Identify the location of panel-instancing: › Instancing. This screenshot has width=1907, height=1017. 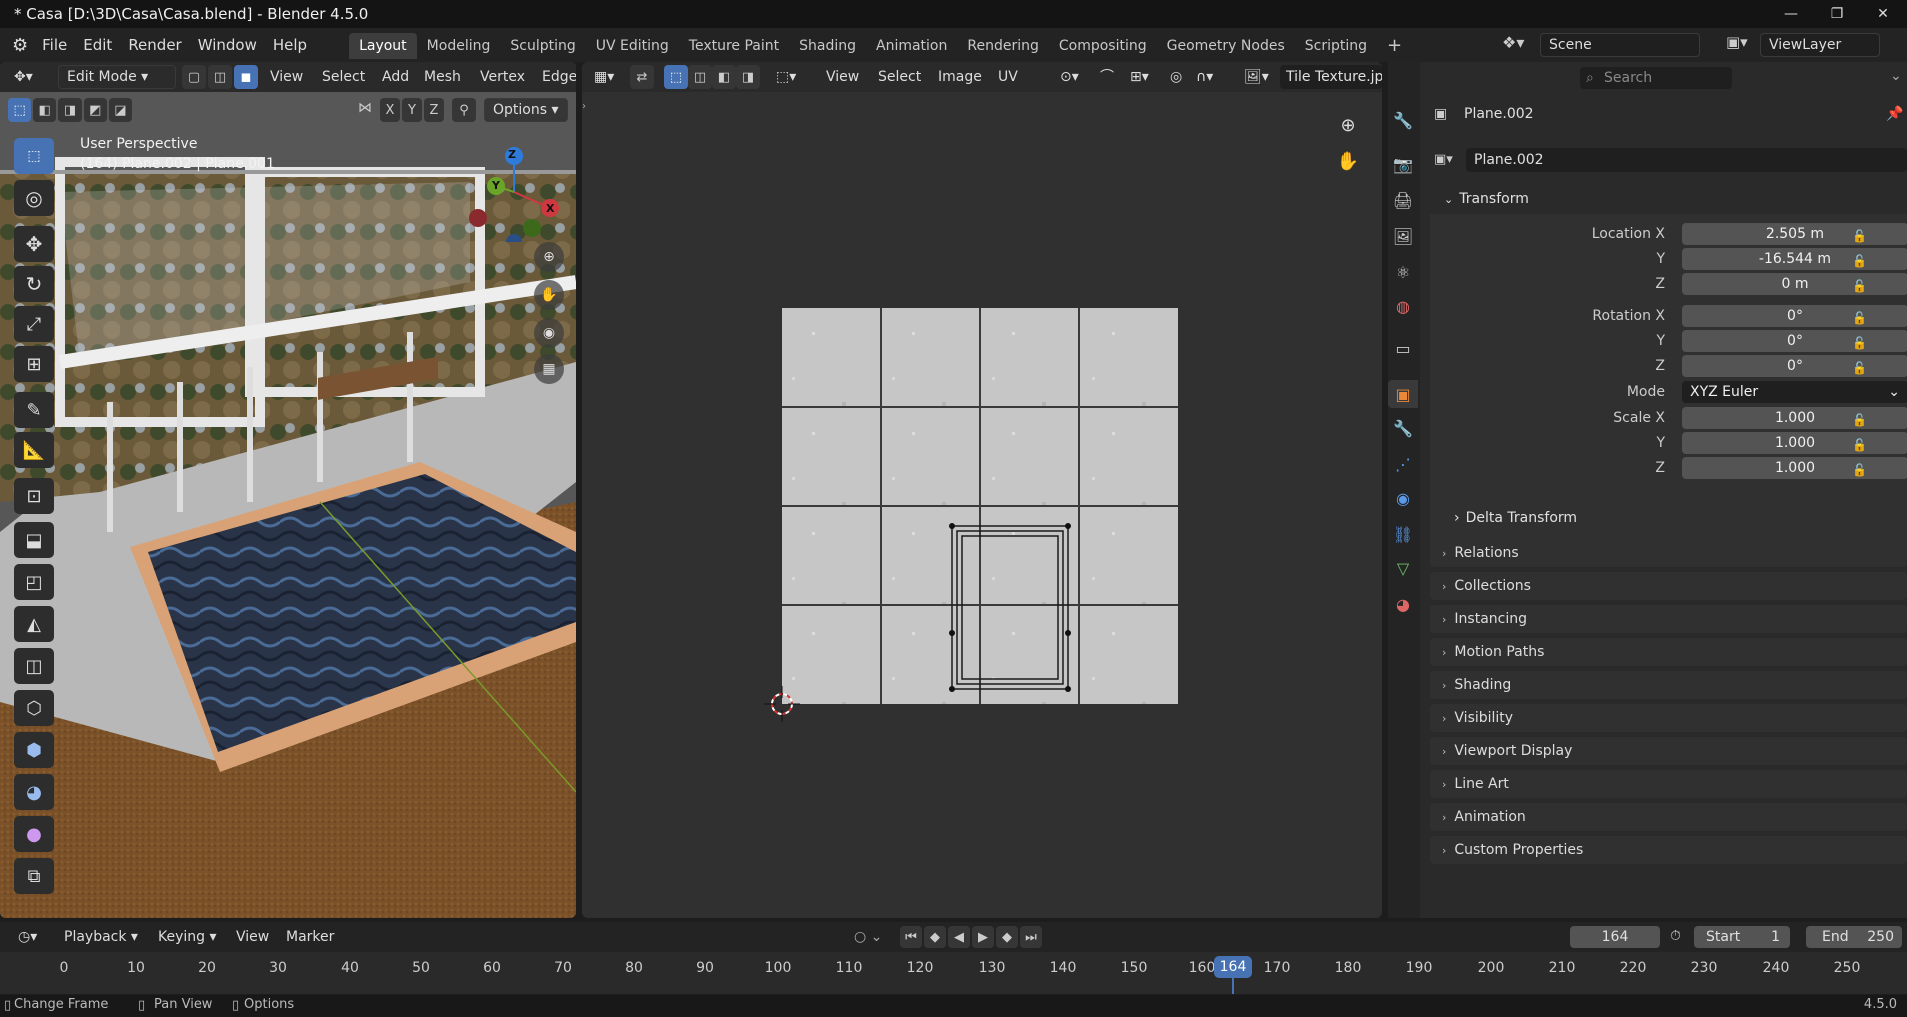
(1668, 619).